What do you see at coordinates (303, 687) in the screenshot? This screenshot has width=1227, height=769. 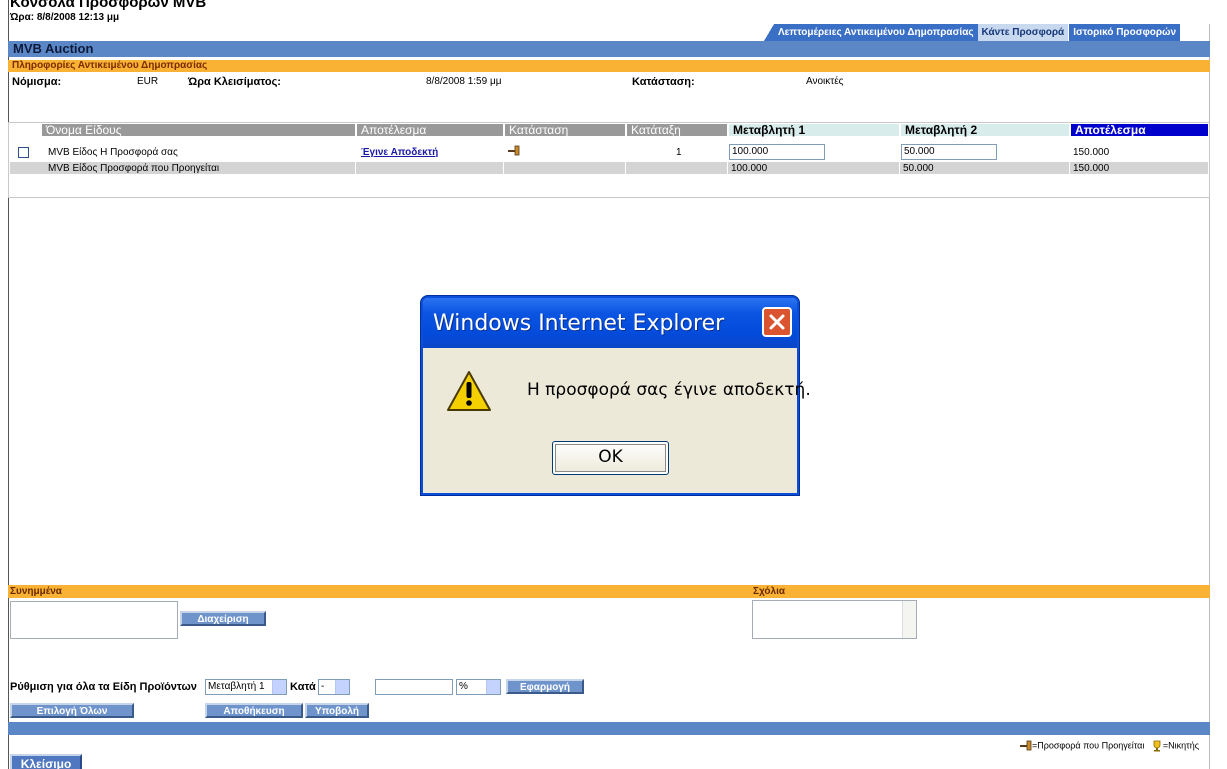 I see `by-label: Κατά` at bounding box center [303, 687].